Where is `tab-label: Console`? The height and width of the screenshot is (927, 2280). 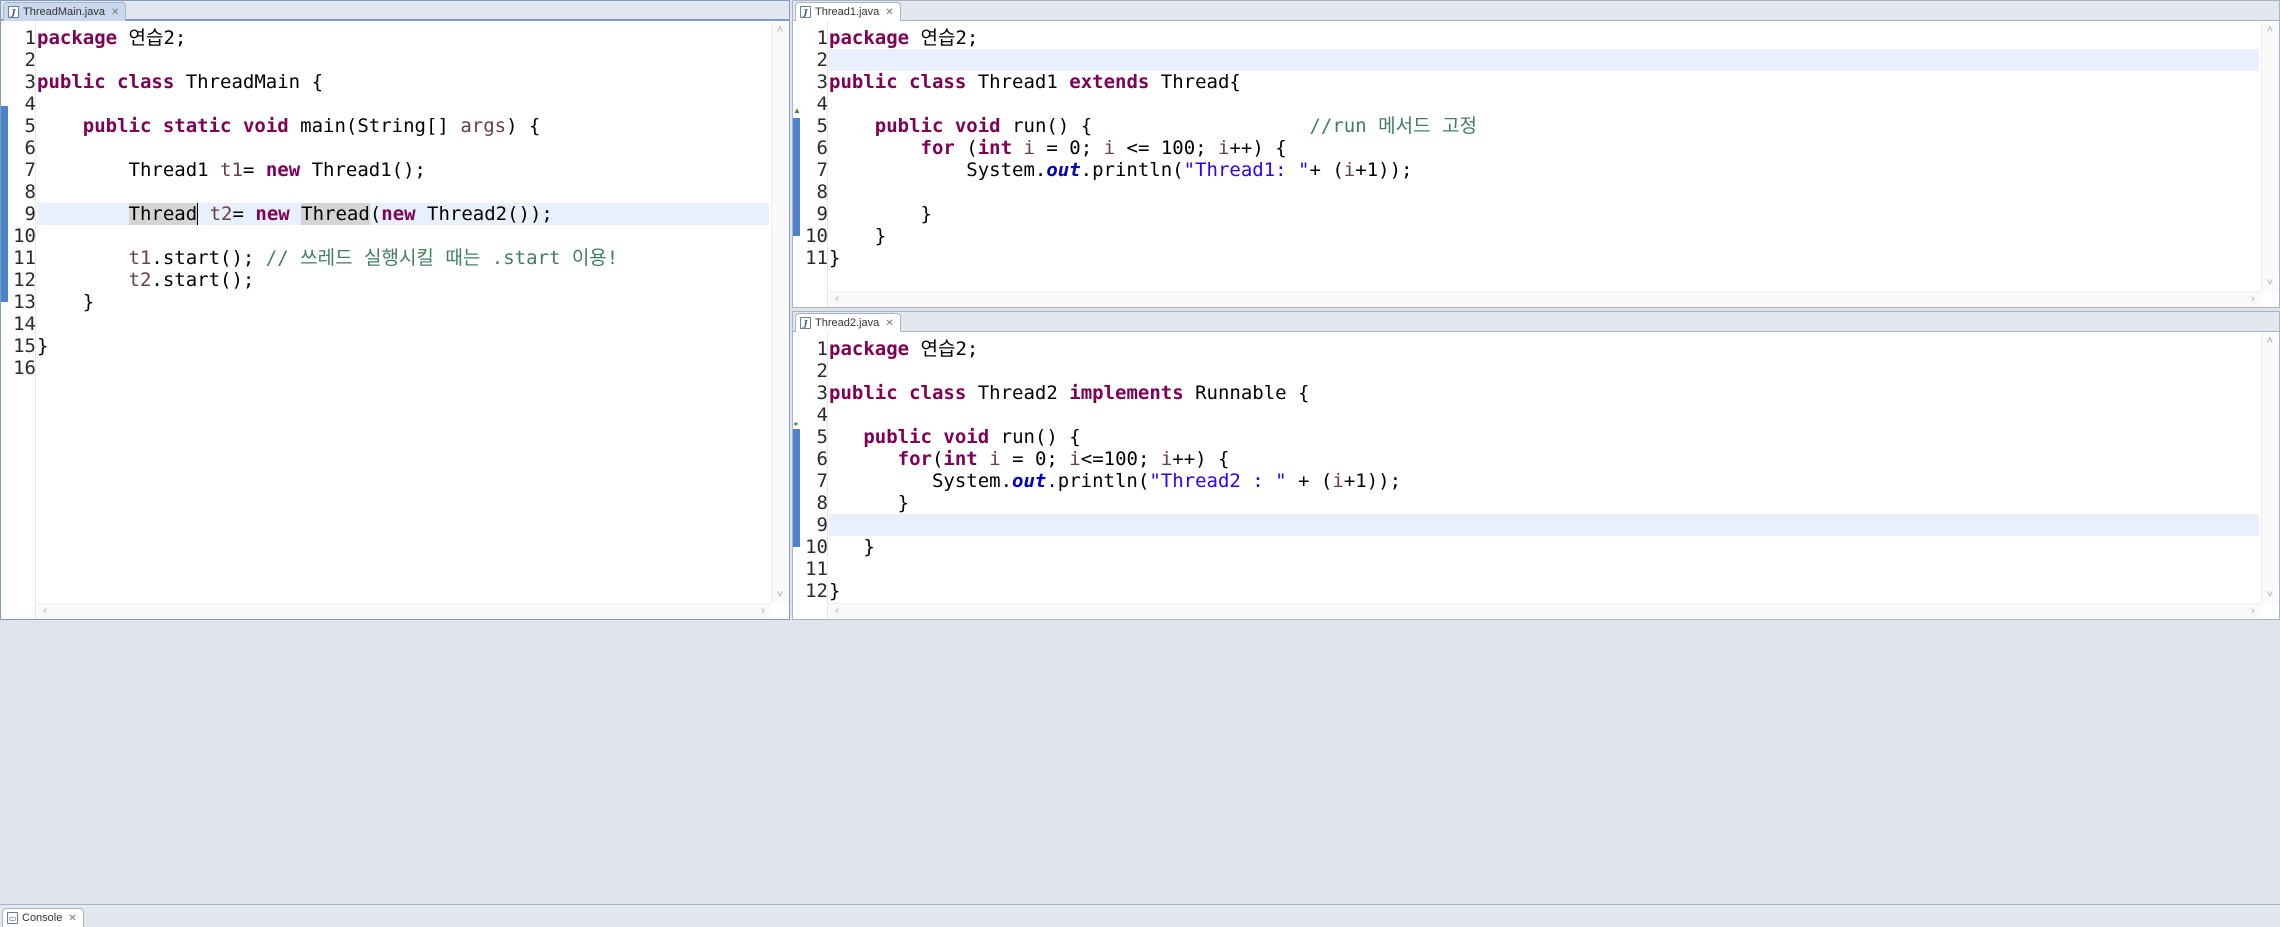
tab-label: Console is located at coordinates (42, 918).